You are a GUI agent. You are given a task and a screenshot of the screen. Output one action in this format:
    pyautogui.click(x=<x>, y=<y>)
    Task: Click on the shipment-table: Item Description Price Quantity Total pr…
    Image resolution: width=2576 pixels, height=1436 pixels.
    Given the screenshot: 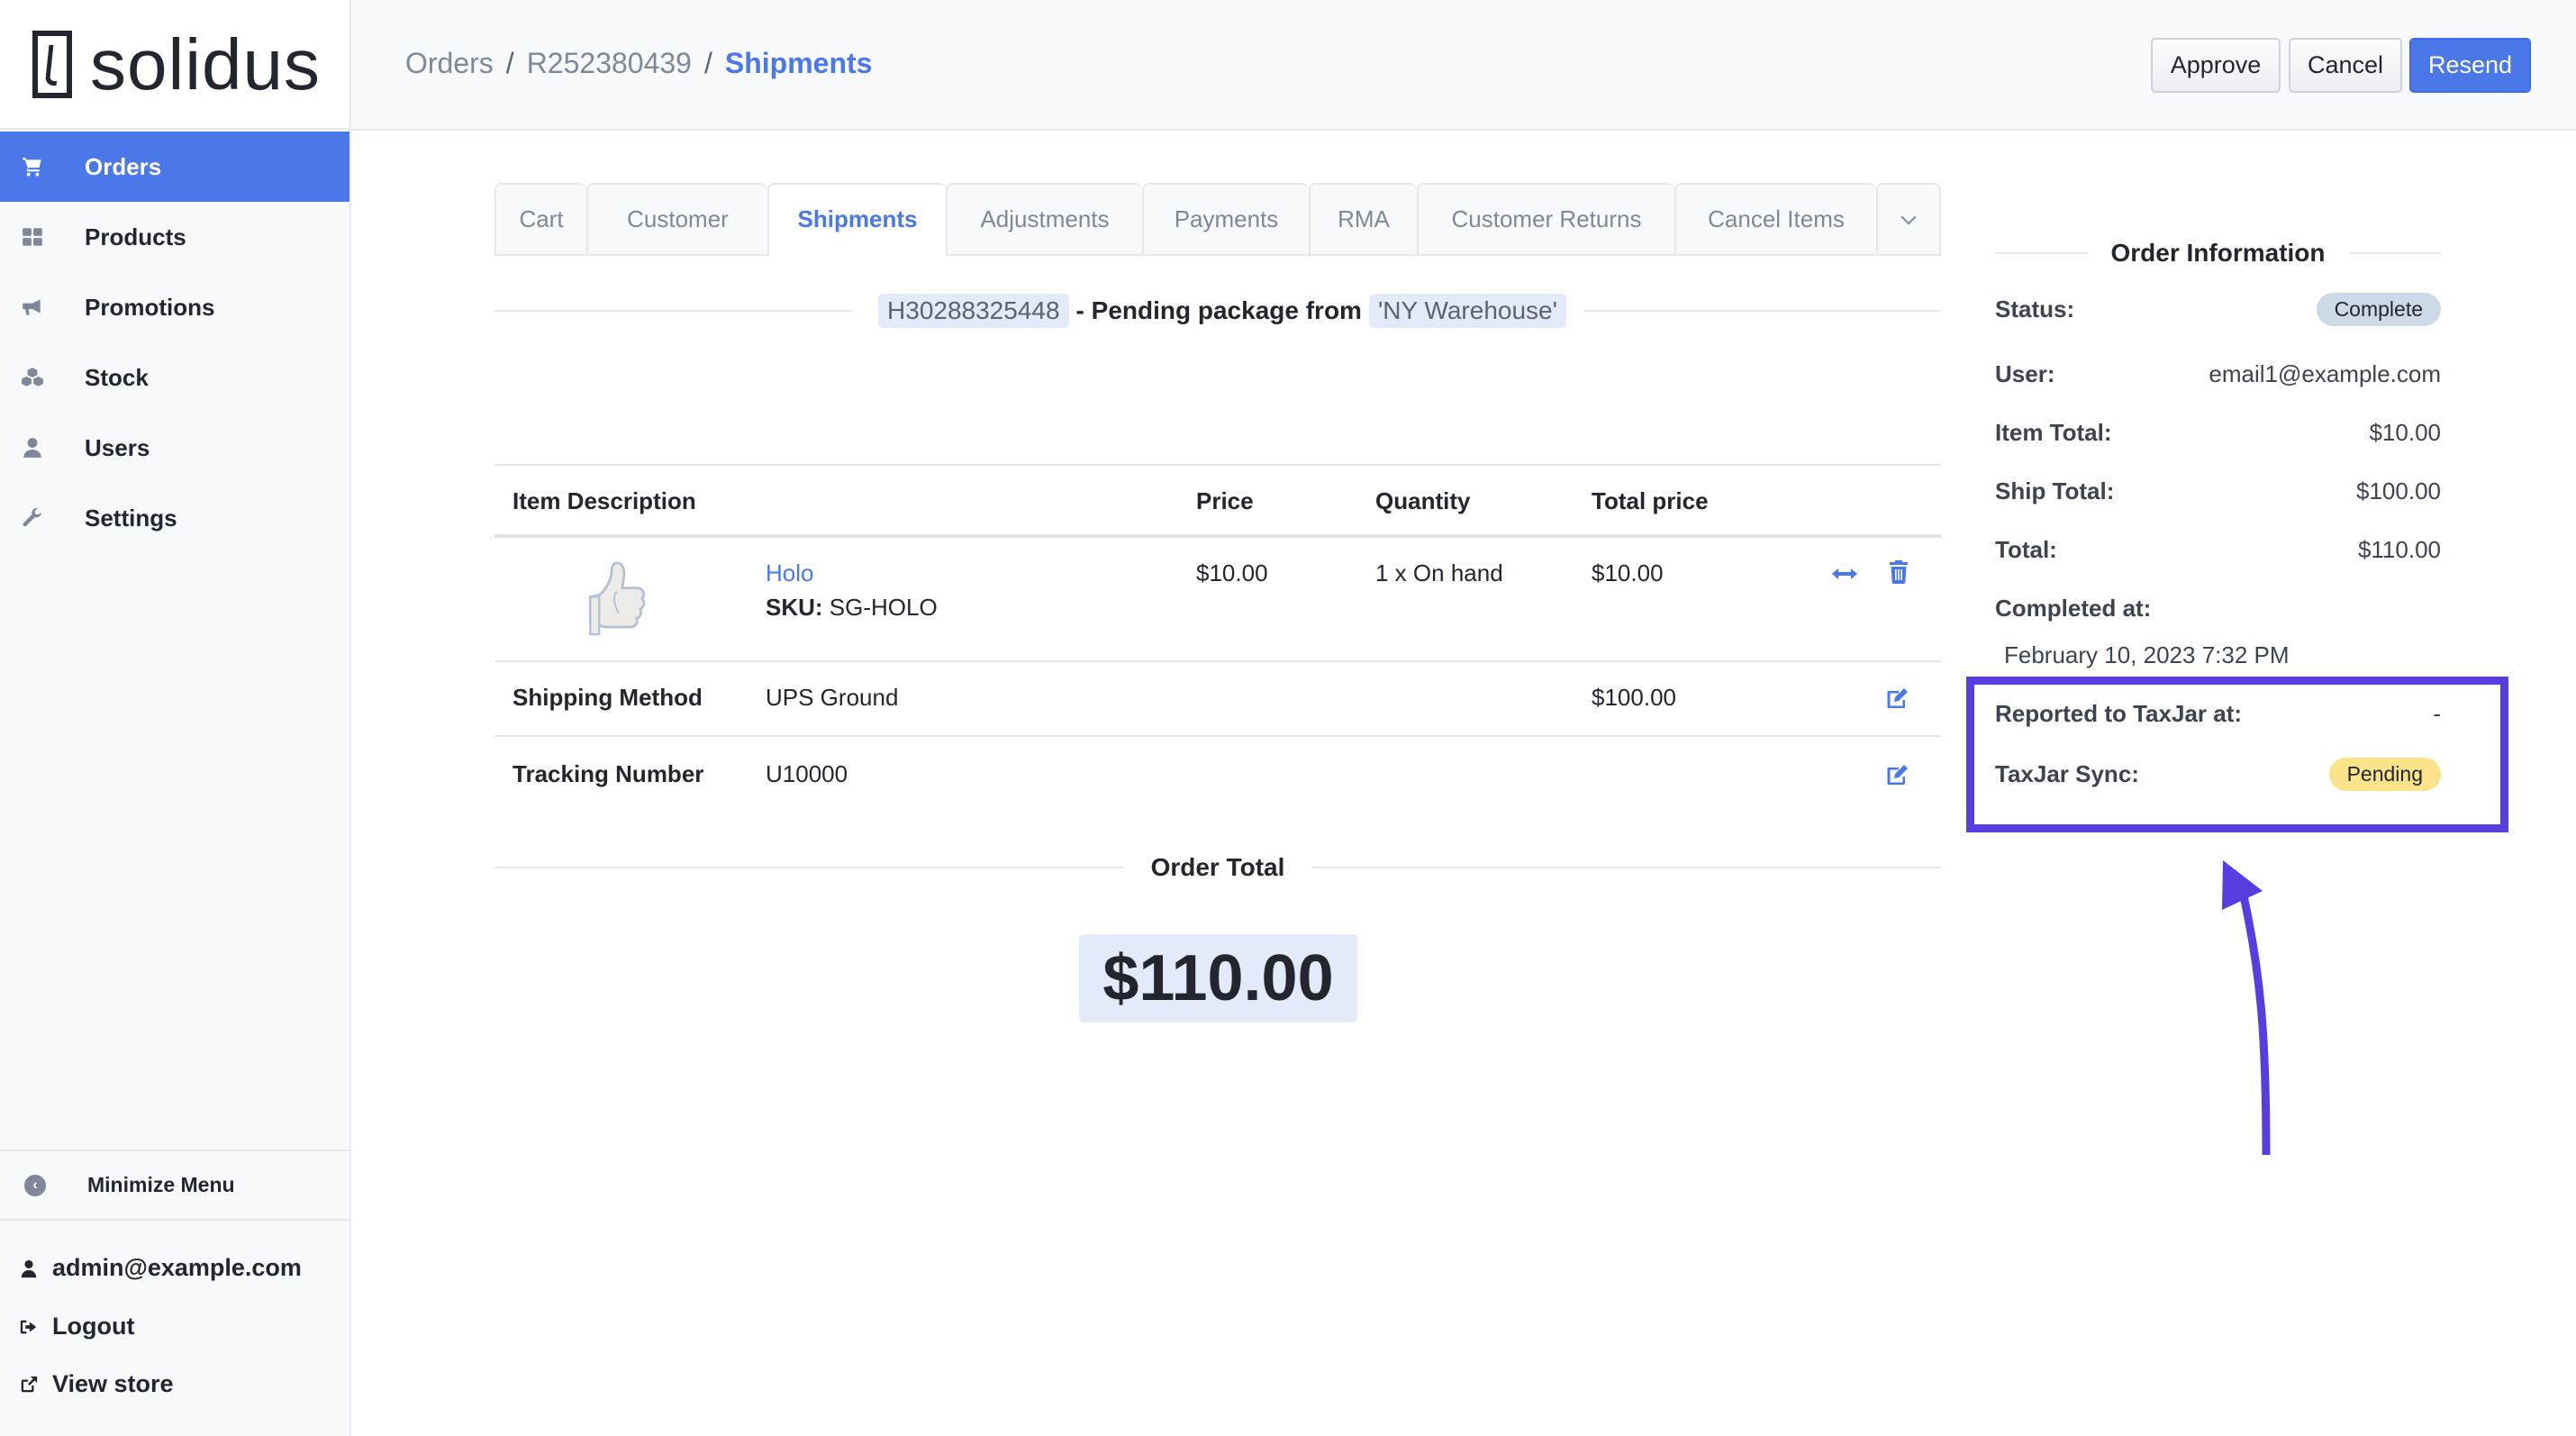 What is the action you would take?
    pyautogui.click(x=1218, y=638)
    